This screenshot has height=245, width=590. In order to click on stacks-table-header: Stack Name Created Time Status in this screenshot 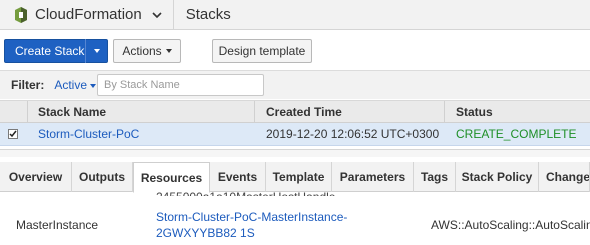, I will do `click(295, 111)`.